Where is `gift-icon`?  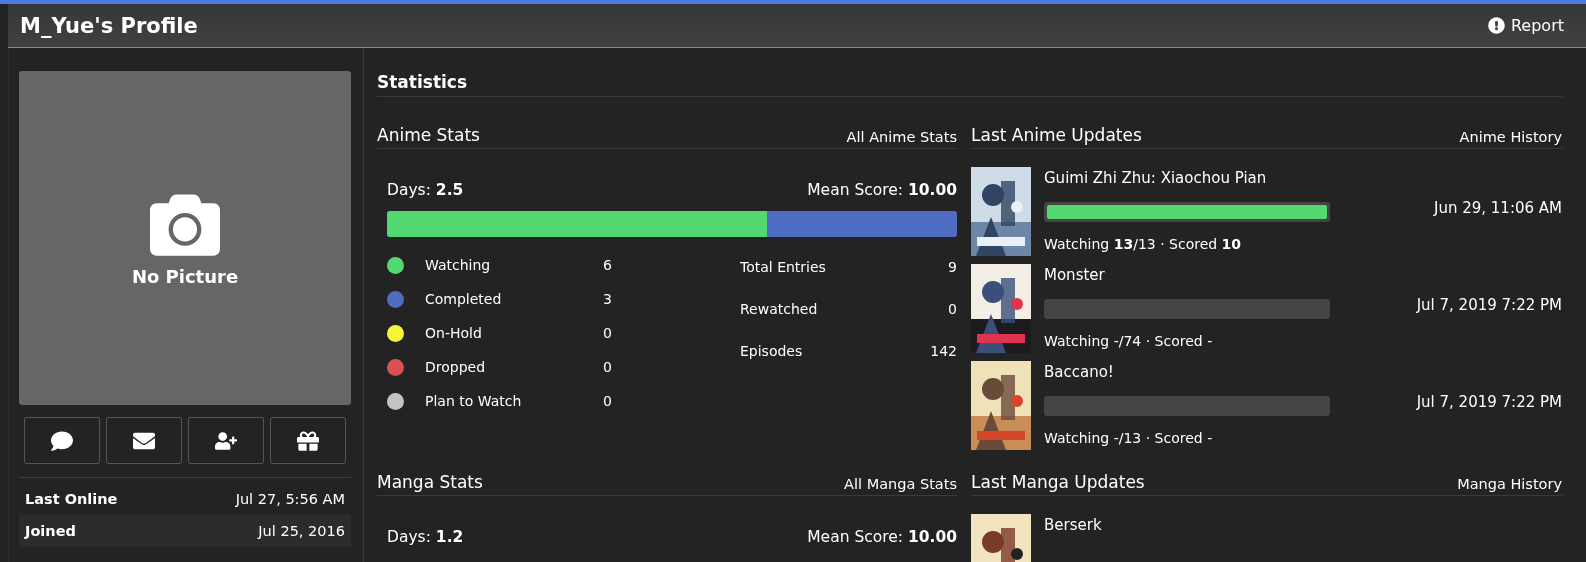
gift-icon is located at coordinates (308, 440).